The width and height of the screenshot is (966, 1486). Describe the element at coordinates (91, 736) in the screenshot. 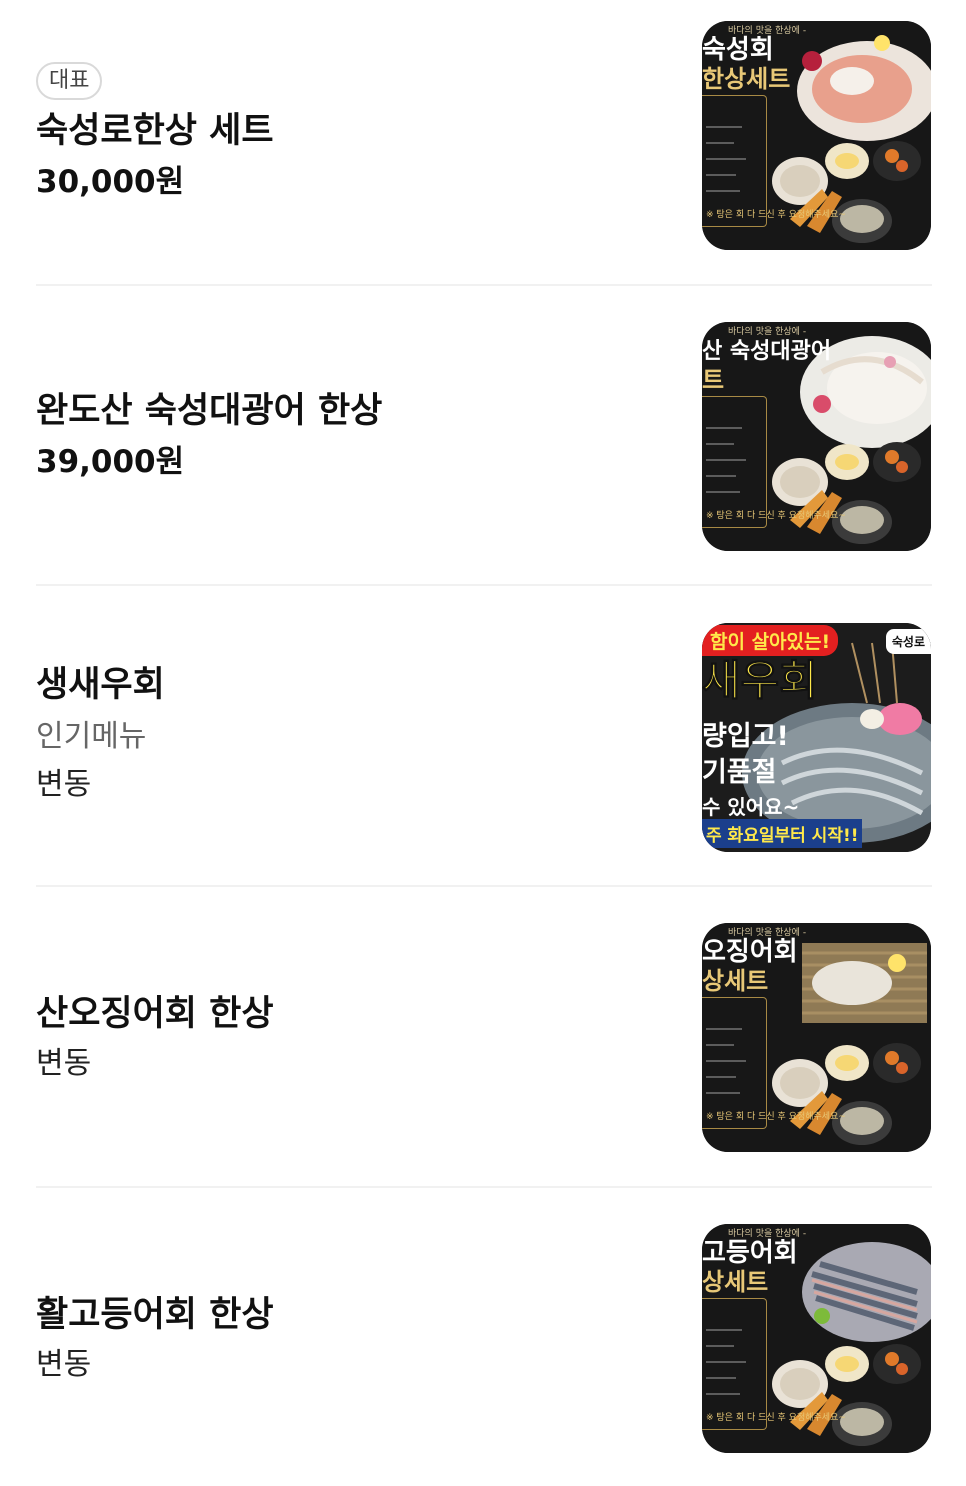

I see `menu-item-description: 인기메뉴` at that location.